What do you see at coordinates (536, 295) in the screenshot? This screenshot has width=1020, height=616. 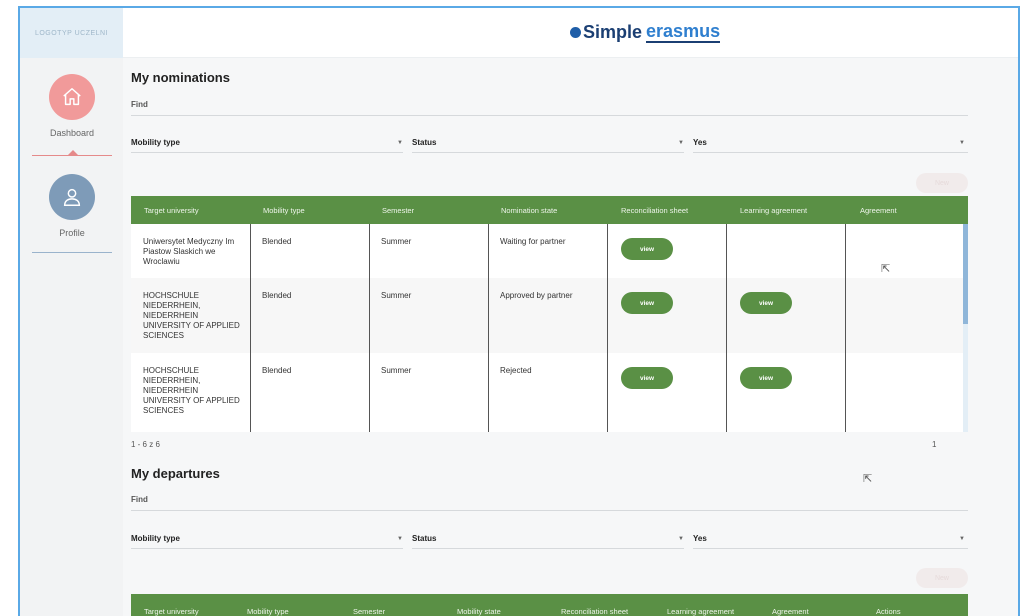 I see `cell-nomination-state: Approved by partner` at bounding box center [536, 295].